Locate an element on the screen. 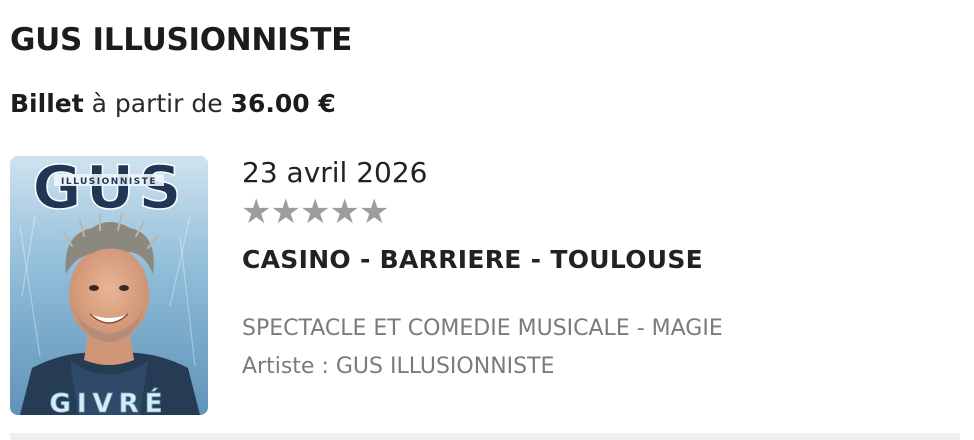  price-prefix: à partir de is located at coordinates (157, 103).